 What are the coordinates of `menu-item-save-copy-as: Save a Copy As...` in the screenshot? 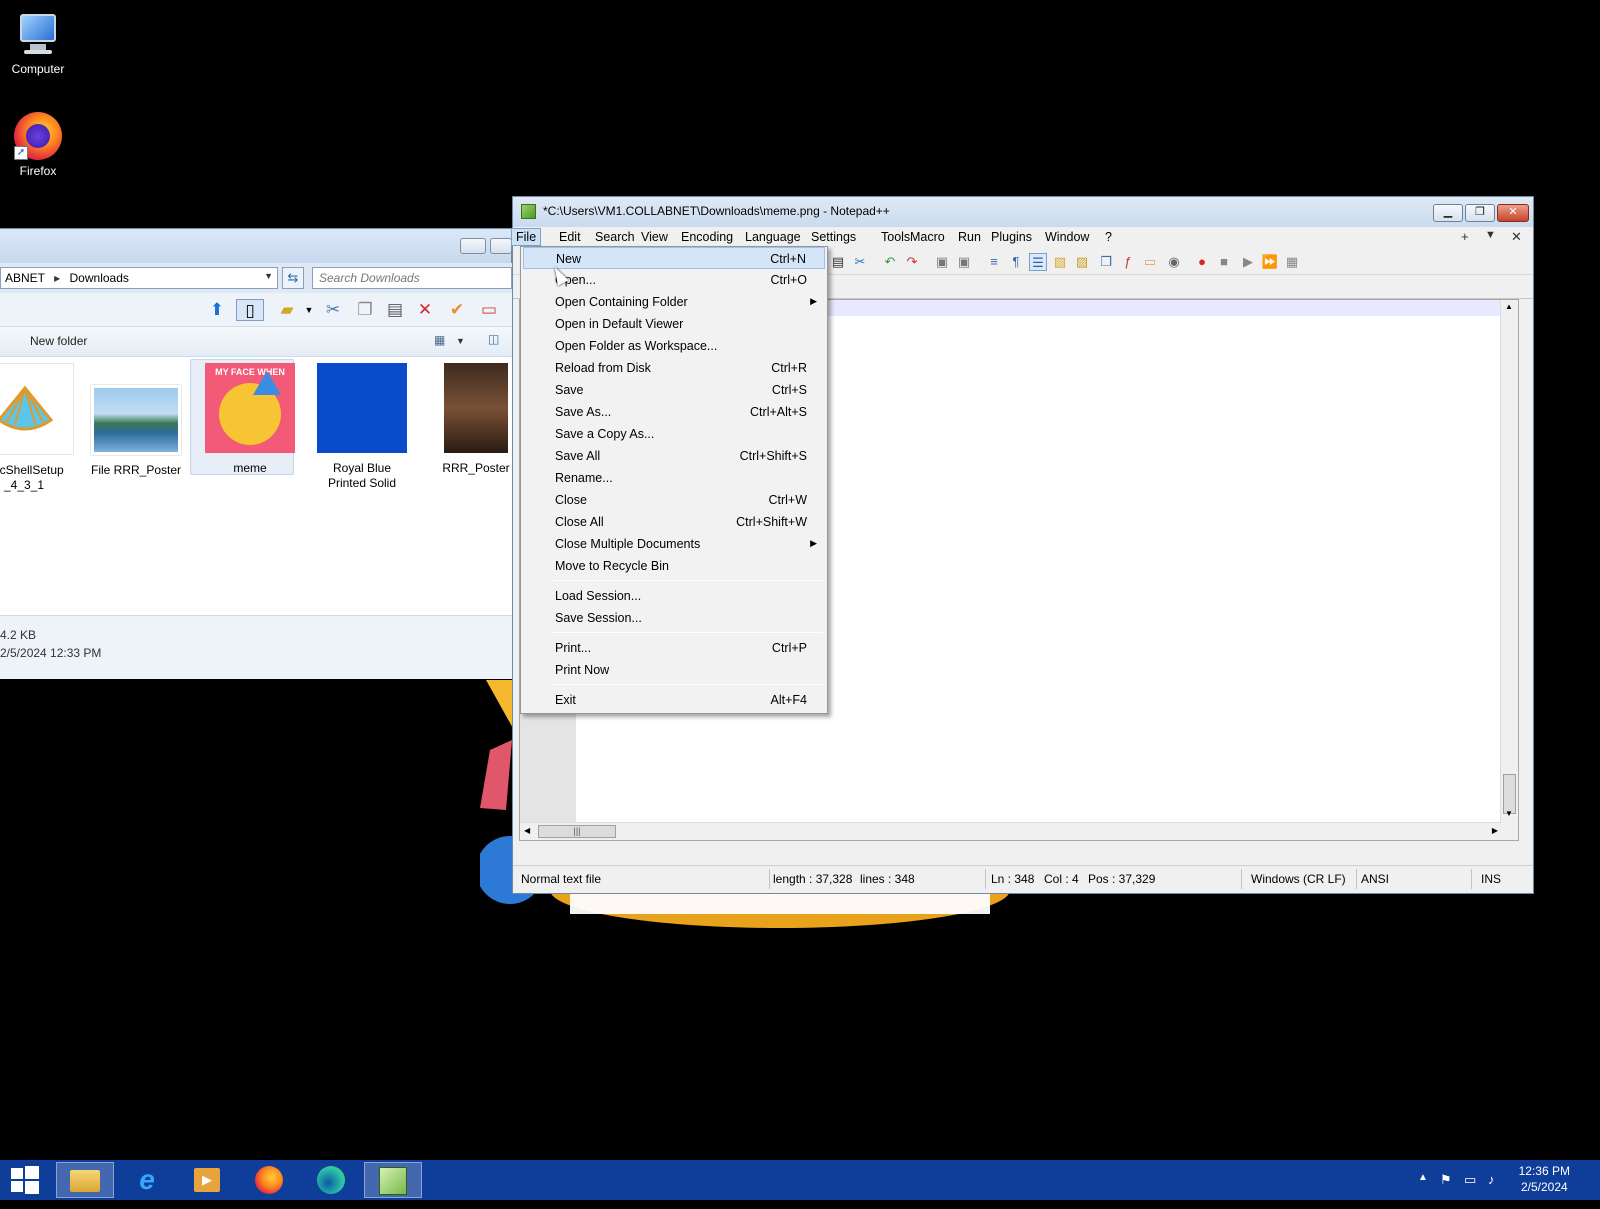 It's located at (674, 434).